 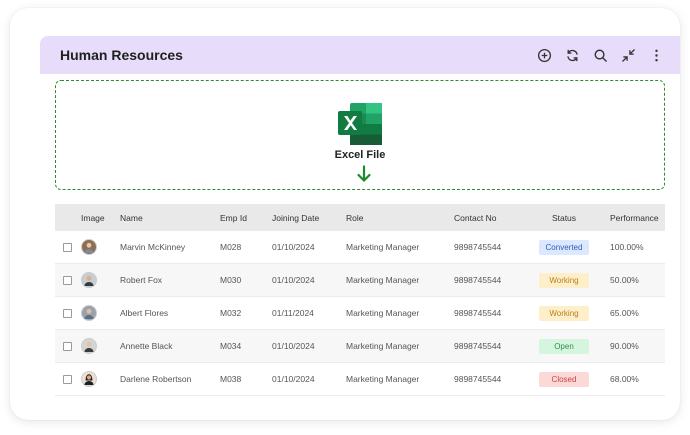 I want to click on employee-name: Annette Black, so click(x=146, y=346).